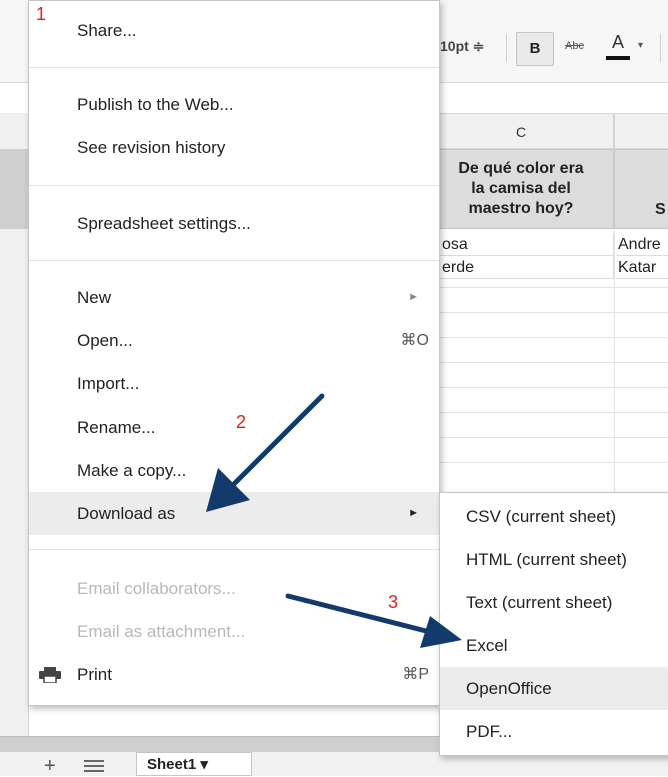 Image resolution: width=668 pixels, height=777 pixels. I want to click on text-color-button: A, so click(618, 48).